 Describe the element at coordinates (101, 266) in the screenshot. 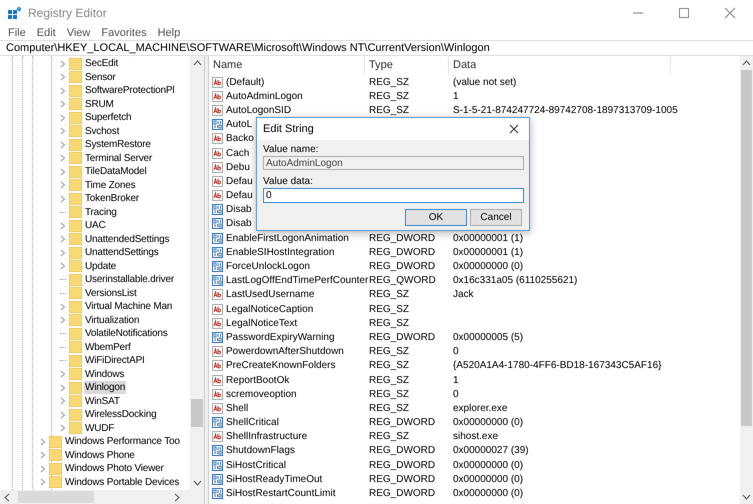

I see `tree-item: Update` at that location.